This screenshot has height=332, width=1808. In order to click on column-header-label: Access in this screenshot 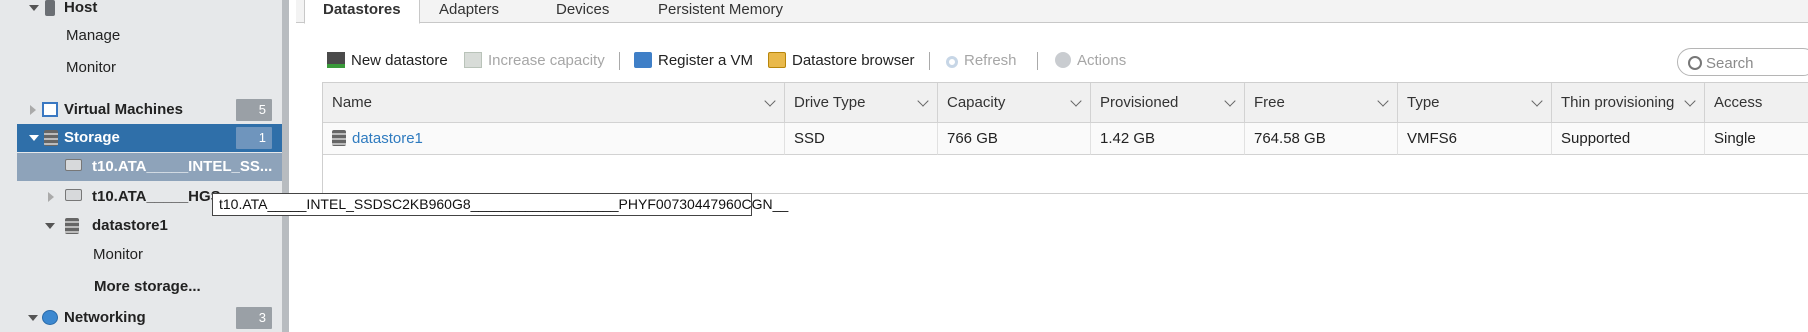, I will do `click(1738, 102)`.